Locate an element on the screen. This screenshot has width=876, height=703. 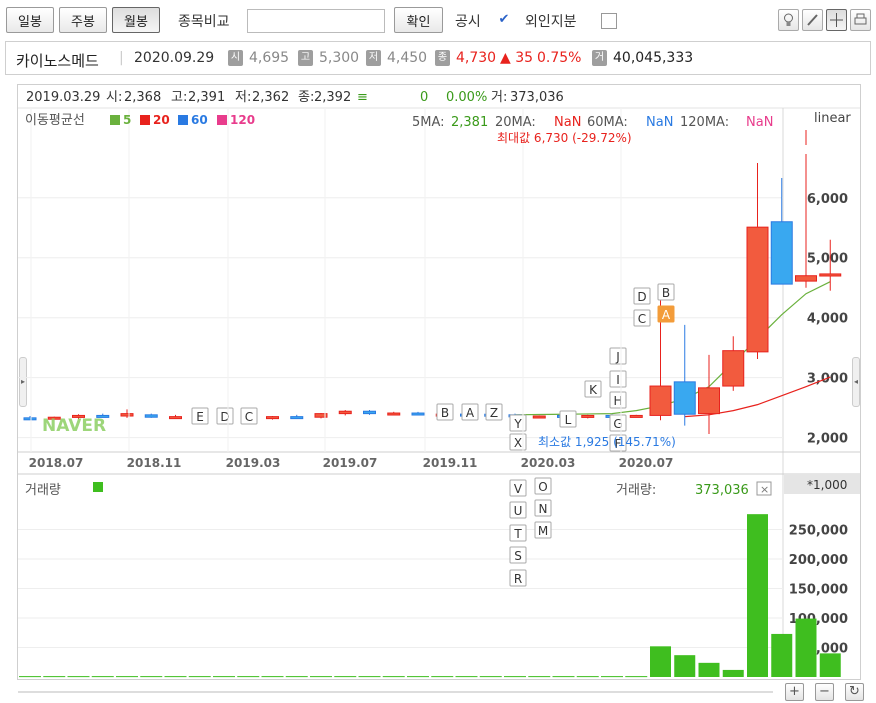
toolbar: 일봉 주봉 월봉 종목비교 확인 공시 ✔ 외인지분 is located at coordinates (438, 20).